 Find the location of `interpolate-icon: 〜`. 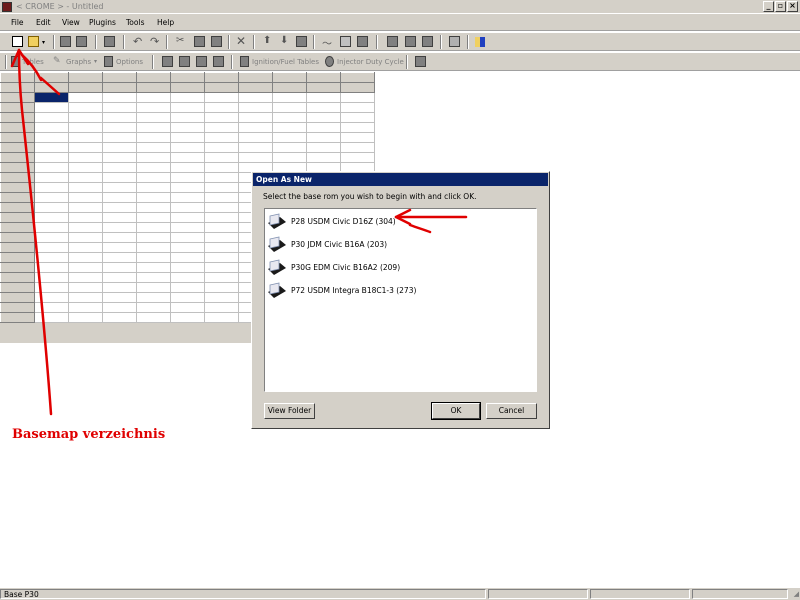

interpolate-icon: 〜 is located at coordinates (327, 42).